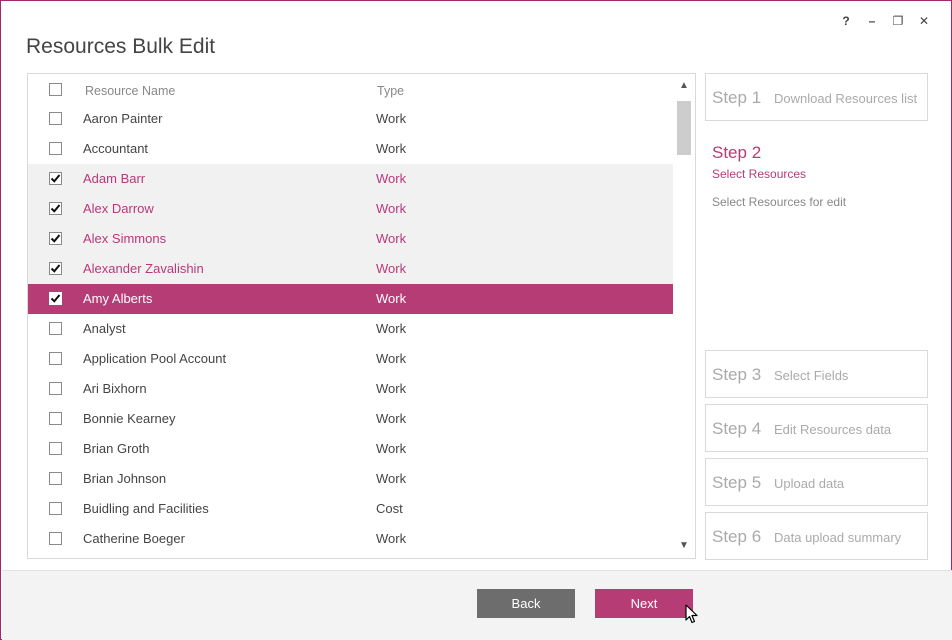  What do you see at coordinates (809, 483) in the screenshot?
I see `step-label: Upload data` at bounding box center [809, 483].